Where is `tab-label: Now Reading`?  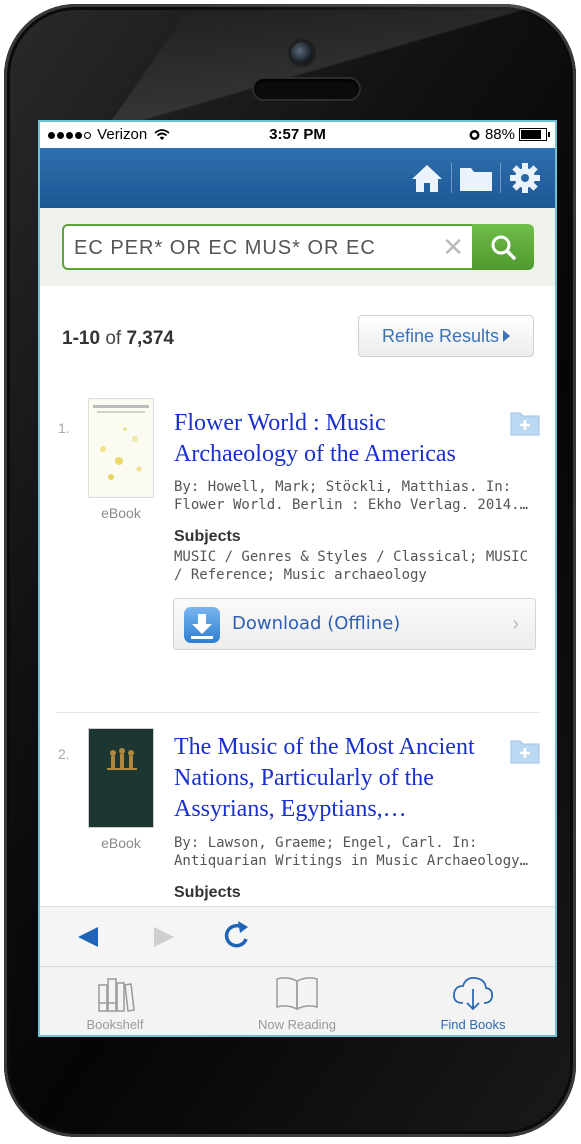 tab-label: Now Reading is located at coordinates (297, 1024).